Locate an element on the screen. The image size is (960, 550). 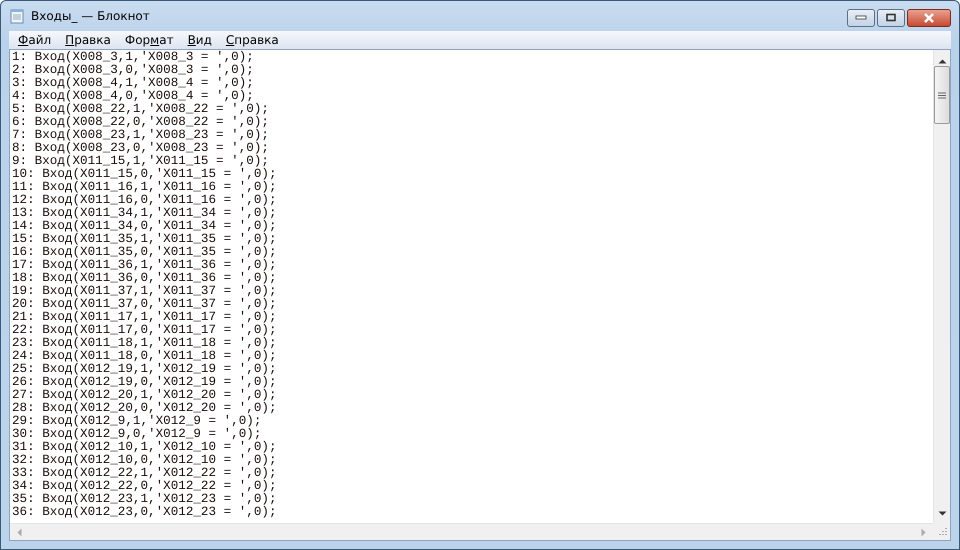
text-line: 14: Вход(X011_34,0,'X011_34 = ',0); is located at coordinates (145, 226).